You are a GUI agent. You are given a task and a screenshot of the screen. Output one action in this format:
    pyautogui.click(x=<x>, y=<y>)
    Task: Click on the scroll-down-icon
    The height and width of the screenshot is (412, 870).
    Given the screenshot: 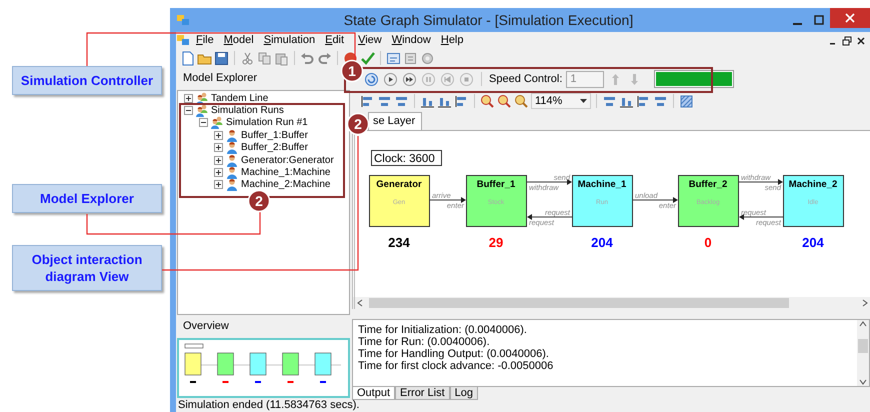 What is the action you would take?
    pyautogui.click(x=863, y=382)
    